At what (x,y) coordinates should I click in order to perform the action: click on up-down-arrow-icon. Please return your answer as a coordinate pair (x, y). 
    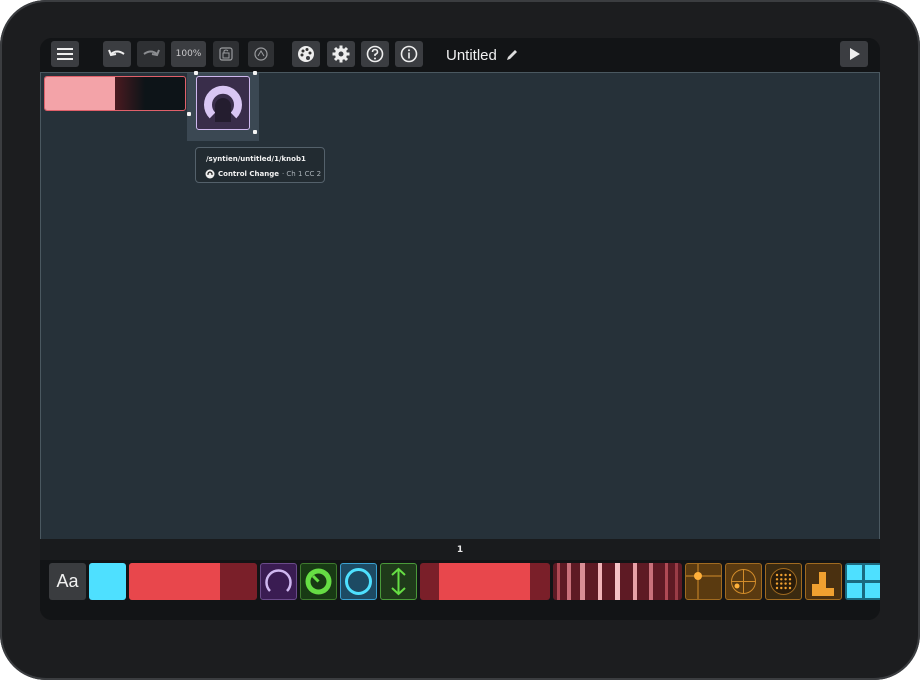
    Looking at the image, I should click on (398, 581).